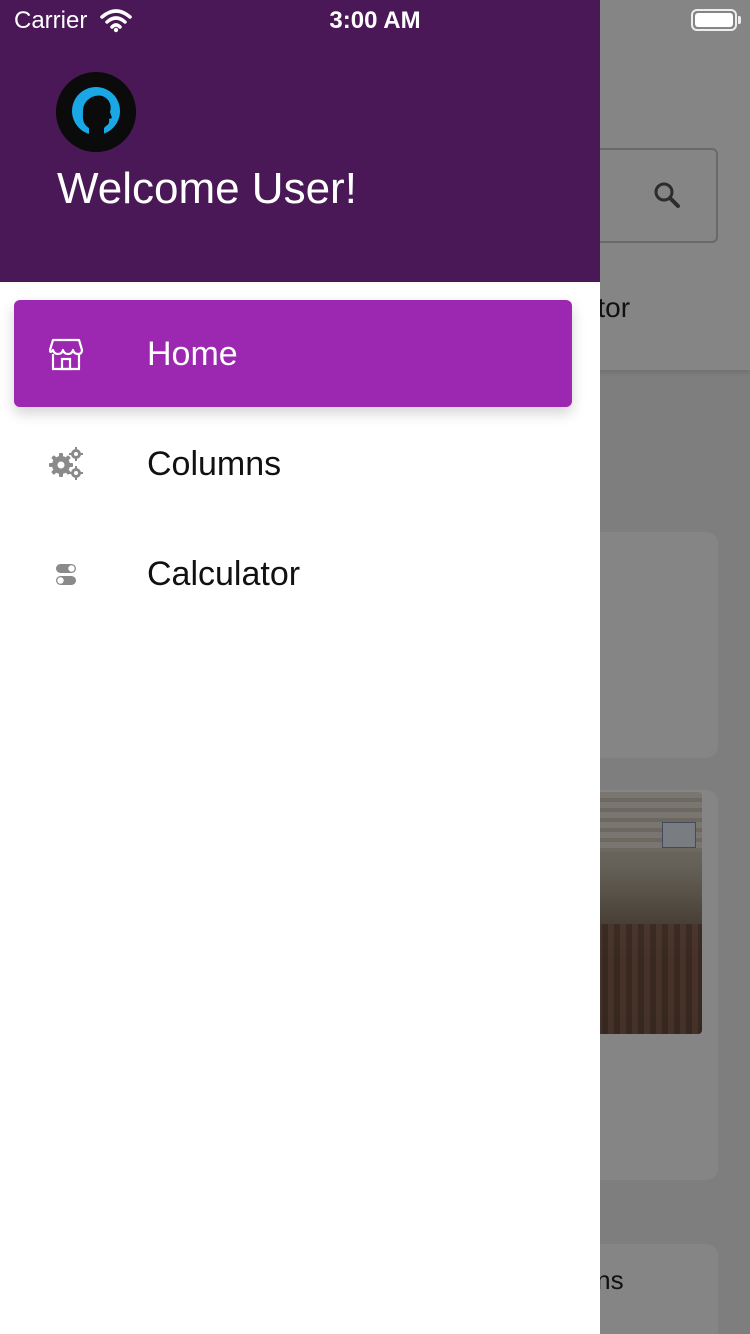  I want to click on drawer-item-label: Columns, so click(214, 464).